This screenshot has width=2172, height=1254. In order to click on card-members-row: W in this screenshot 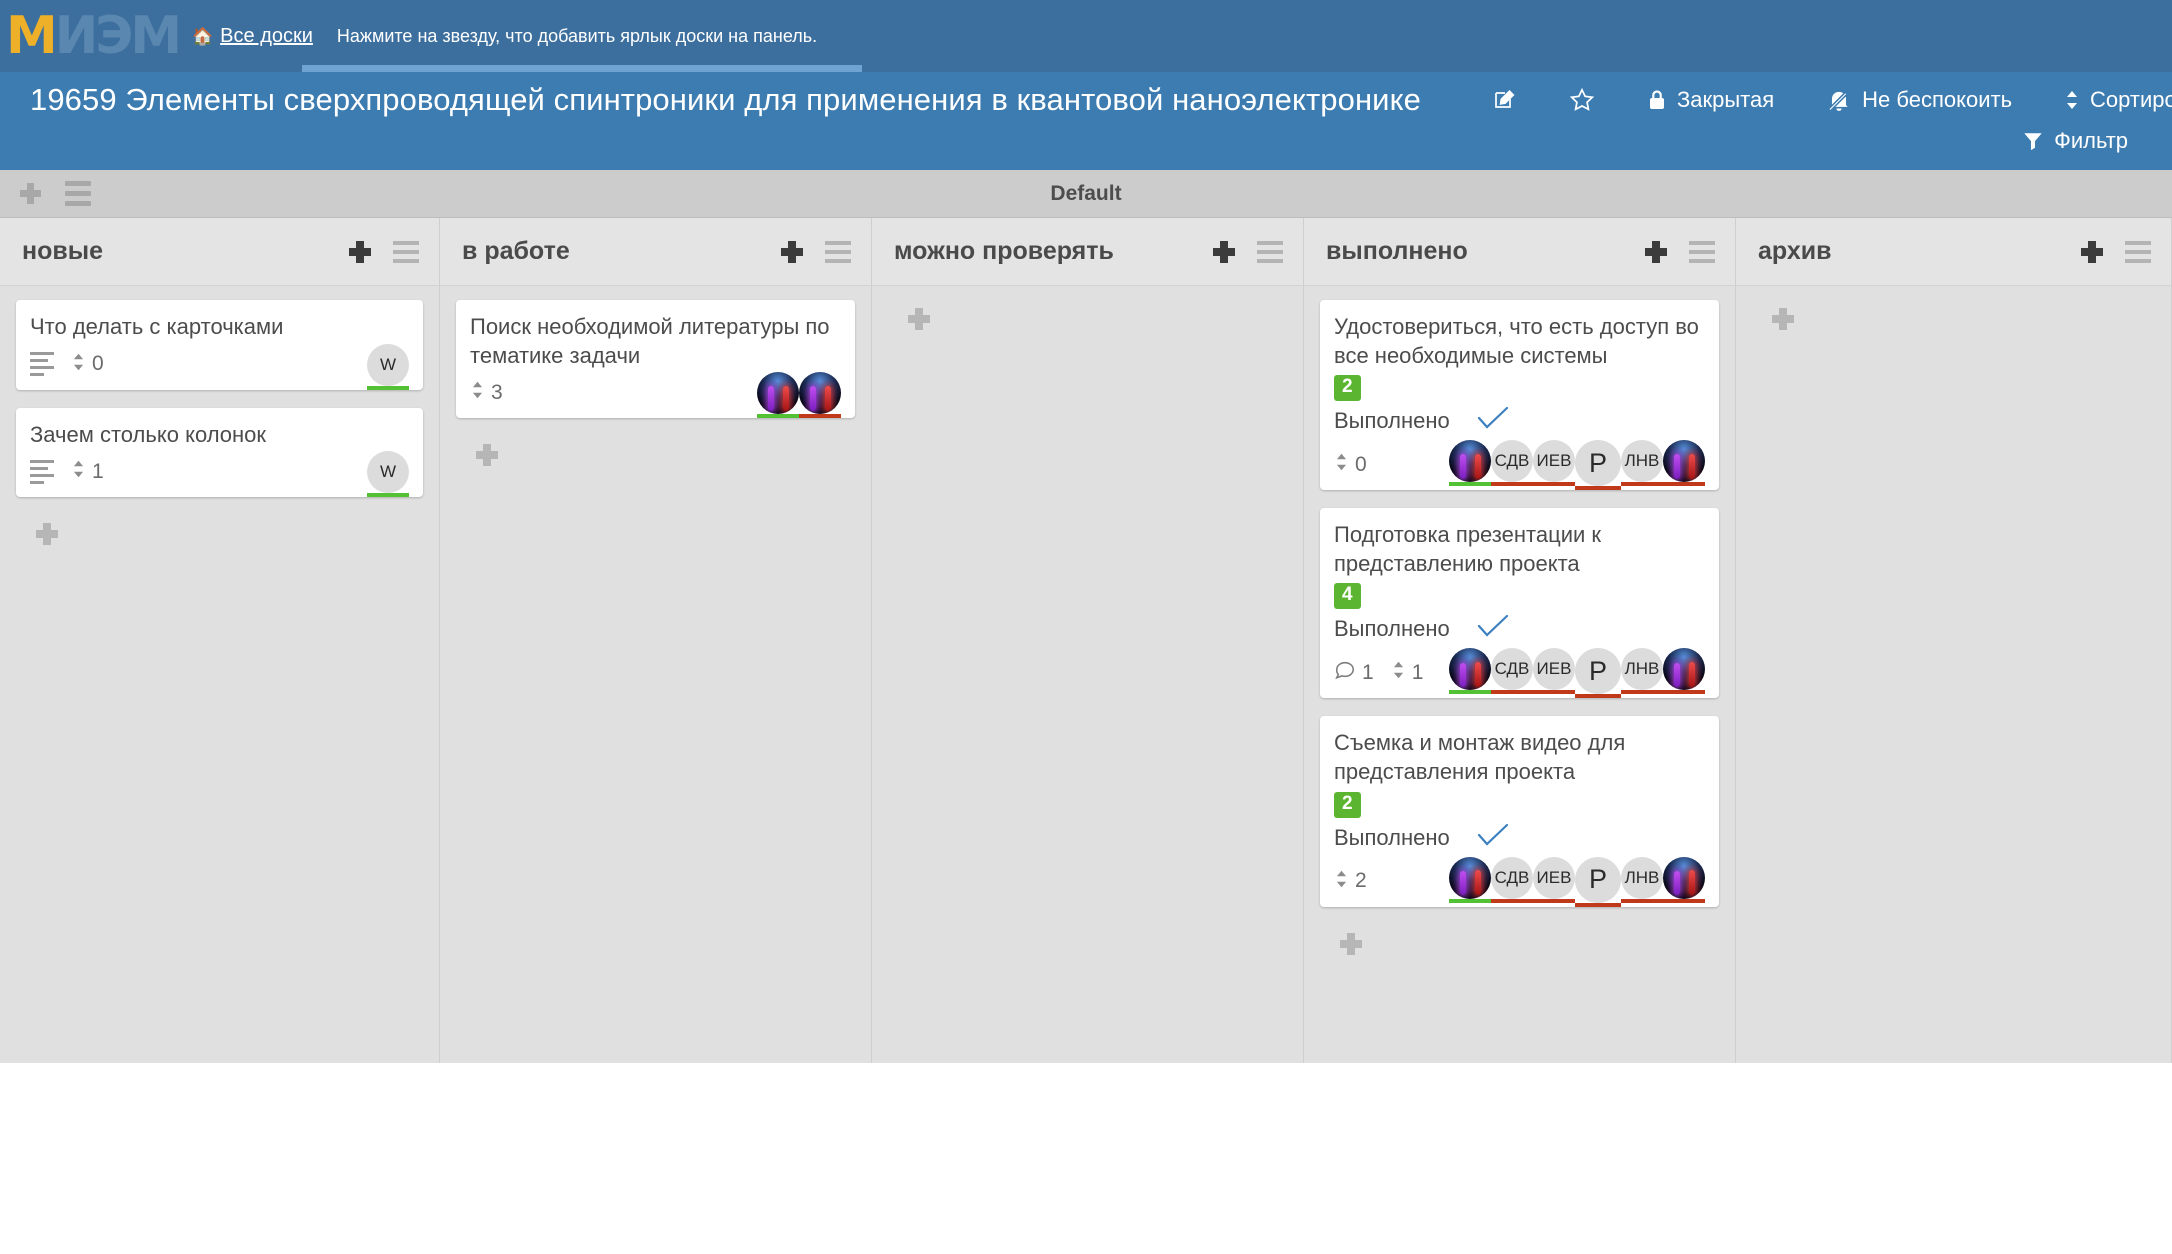, I will do `click(388, 474)`.